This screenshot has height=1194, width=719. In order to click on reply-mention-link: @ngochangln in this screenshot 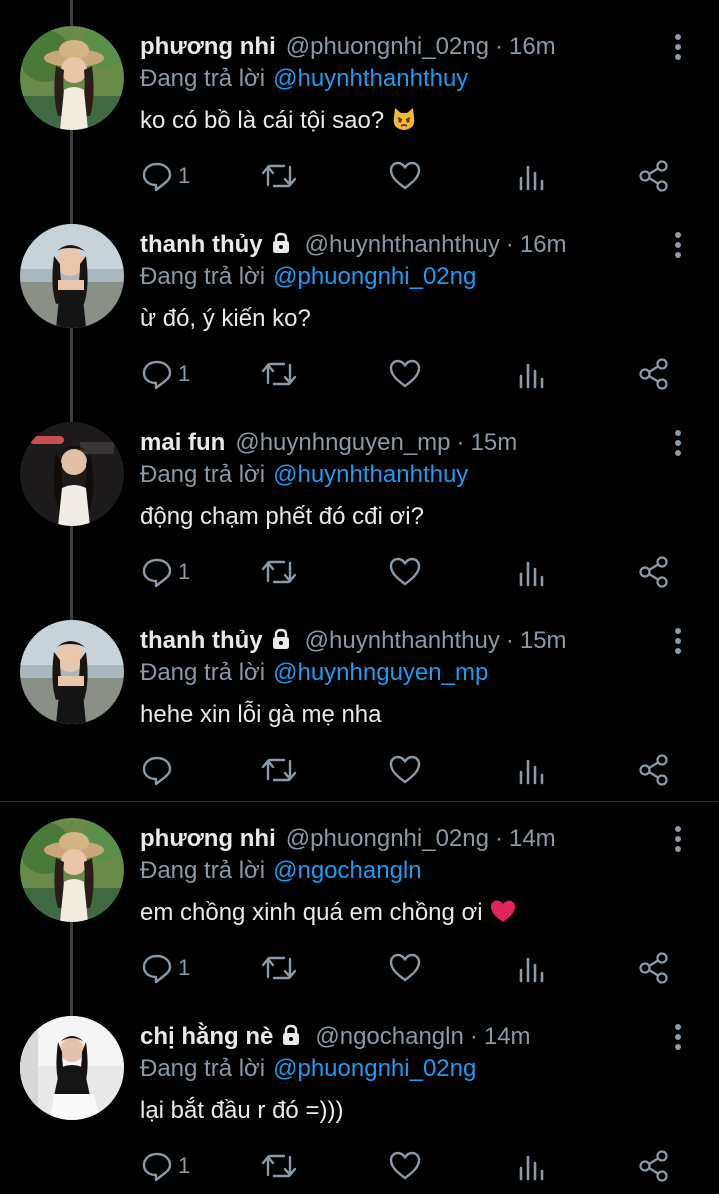, I will do `click(347, 870)`.